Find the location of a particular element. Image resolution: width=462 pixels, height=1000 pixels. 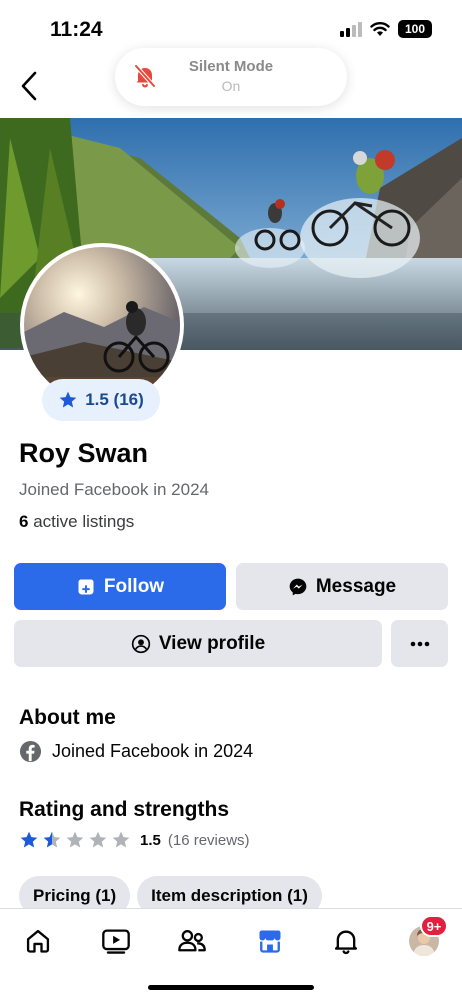

message-label: Message is located at coordinates (356, 586).